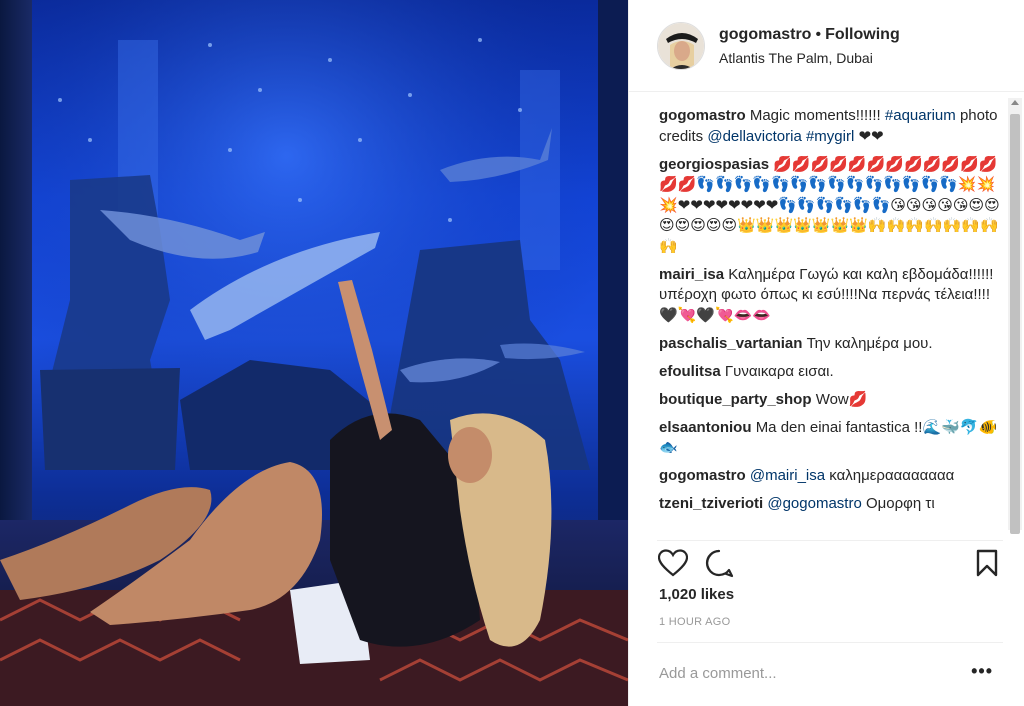 The image size is (1024, 706). I want to click on comment-bubble-icon, so click(719, 563).